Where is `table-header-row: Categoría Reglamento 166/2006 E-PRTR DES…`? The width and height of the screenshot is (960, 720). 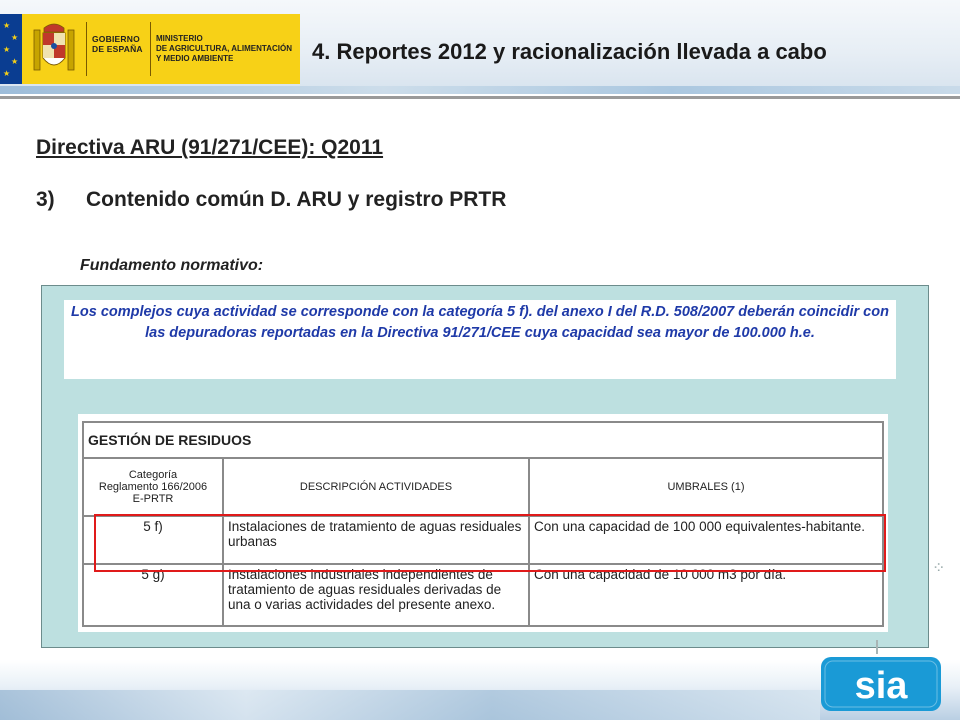 table-header-row: Categoría Reglamento 166/2006 E-PRTR DES… is located at coordinates (483, 487).